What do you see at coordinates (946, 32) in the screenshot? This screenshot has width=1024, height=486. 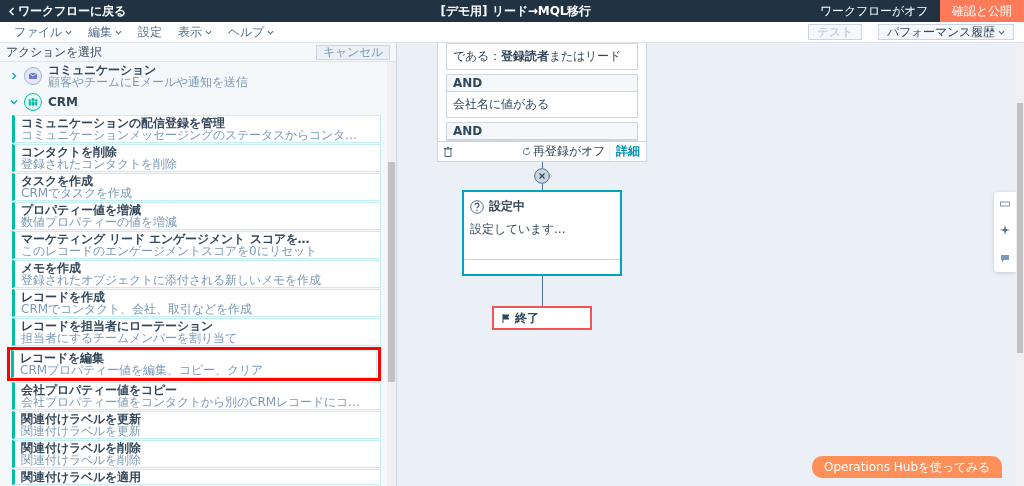 I see `toolbar-button: パフォーマンス履歴` at bounding box center [946, 32].